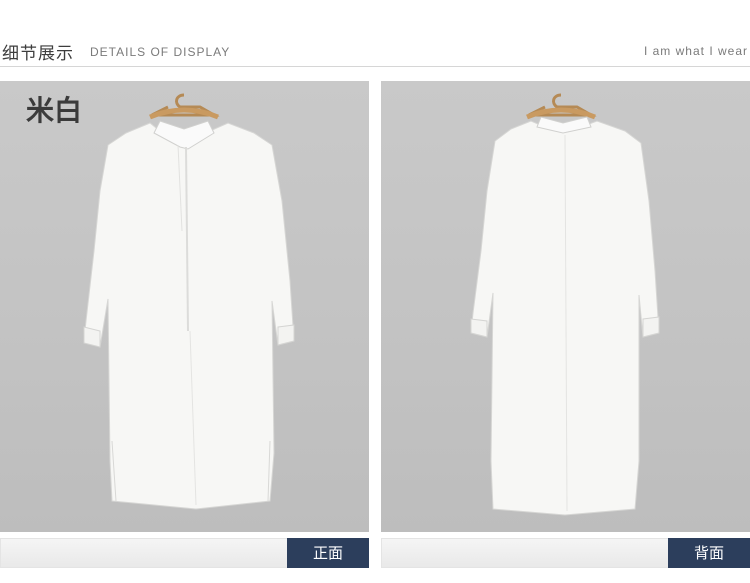 The height and width of the screenshot is (583, 750). Describe the element at coordinates (375, 40) in the screenshot. I see `section-header: 细节展示 DETAILS OF DISPLAY I am what I wear` at that location.